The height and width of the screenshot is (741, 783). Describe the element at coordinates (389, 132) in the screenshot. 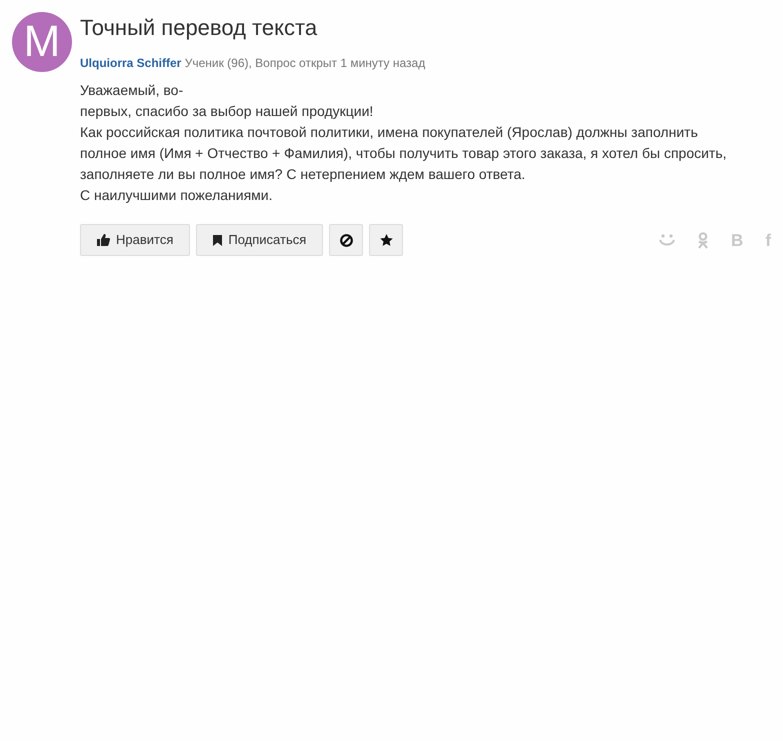

I see `question-text-line: Как российская политика почтовой политики, имена покупателей (Ярослав) должны заполнить` at that location.